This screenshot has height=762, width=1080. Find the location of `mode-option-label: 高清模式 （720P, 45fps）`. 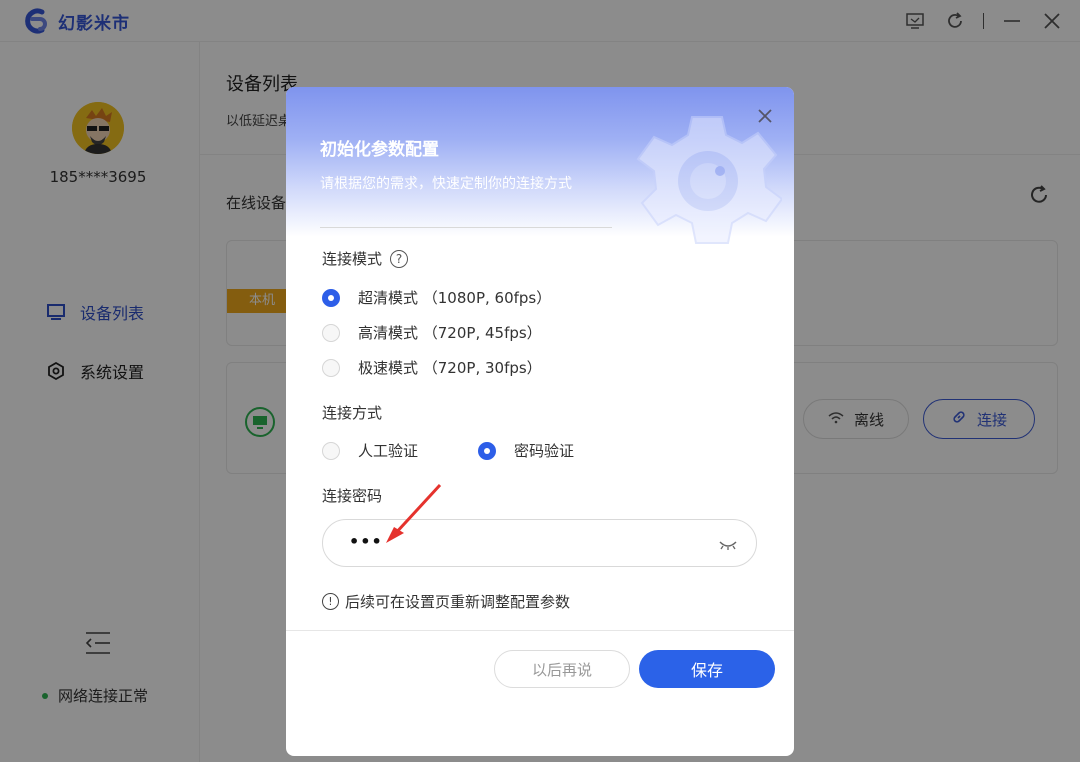

mode-option-label: 高清模式 （720P, 45fps） is located at coordinates (450, 333).